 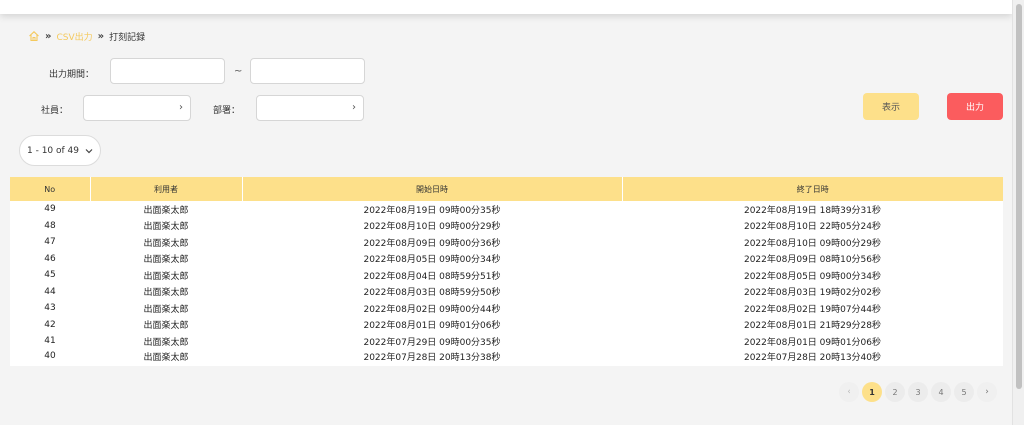 I want to click on period-tilde: ~, so click(x=238, y=71).